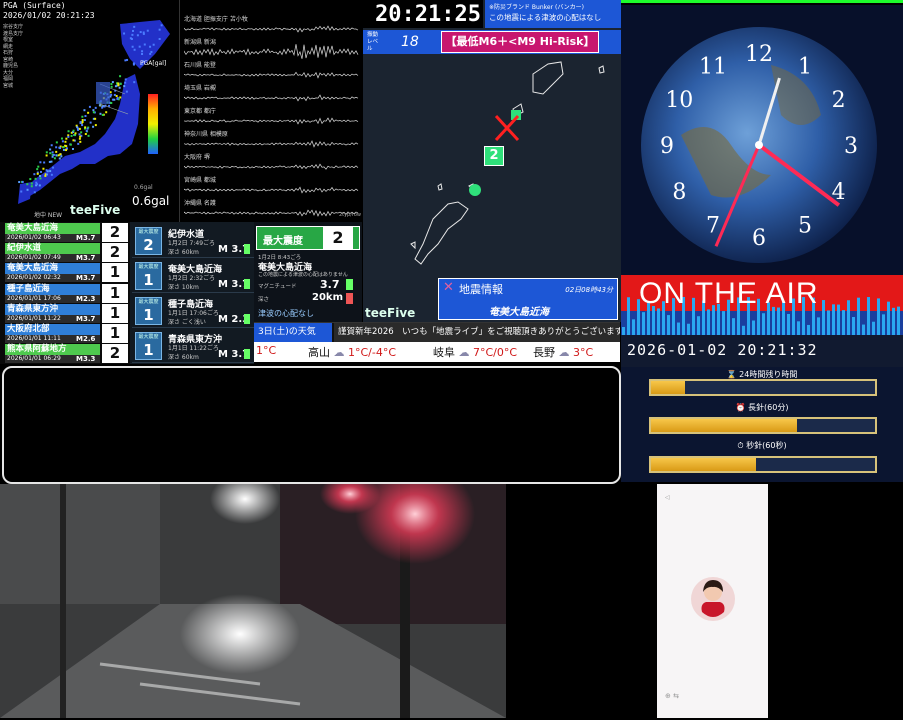 This screenshot has height=720, width=903. Describe the element at coordinates (66, 253) in the screenshot. I see `eq-list-item: 紀伊水道 2026/01/02 07:49 M3.7 2` at that location.